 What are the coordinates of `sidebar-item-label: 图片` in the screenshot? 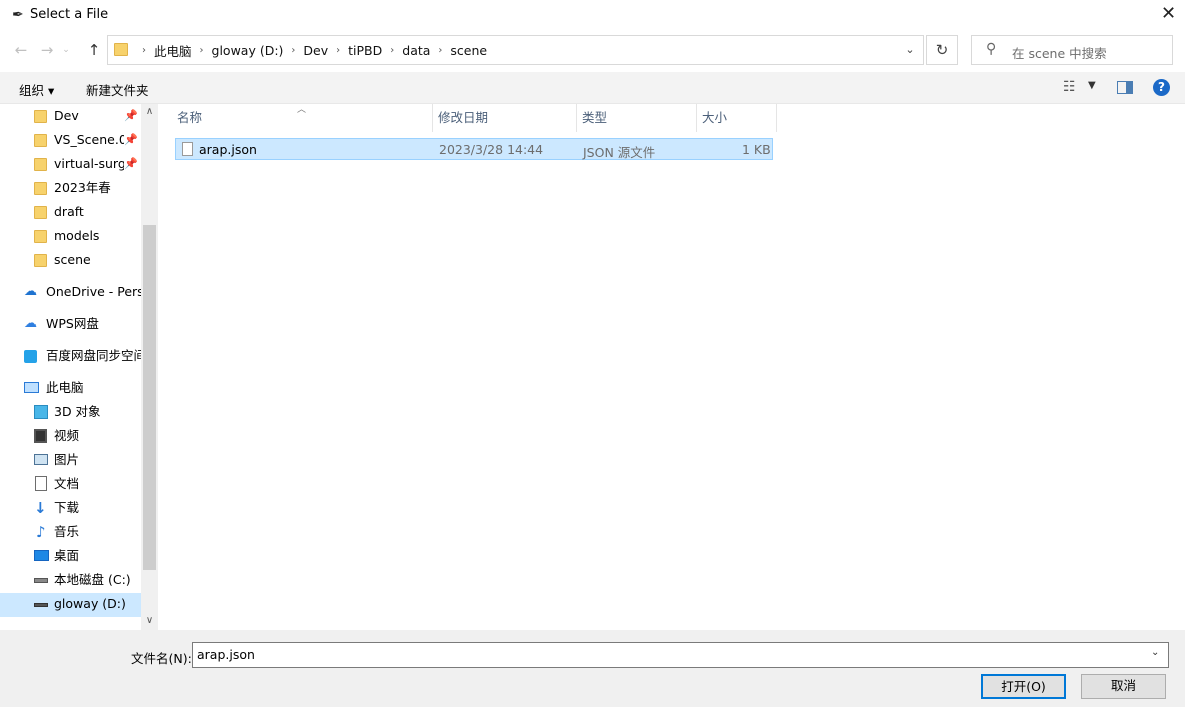 It's located at (67, 459).